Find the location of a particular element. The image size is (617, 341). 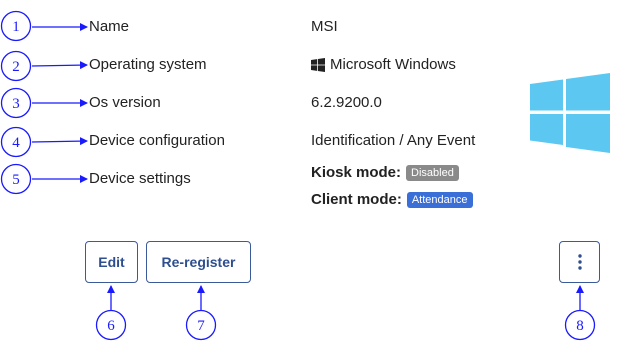

annotation-number-3: 3 is located at coordinates (16, 104).